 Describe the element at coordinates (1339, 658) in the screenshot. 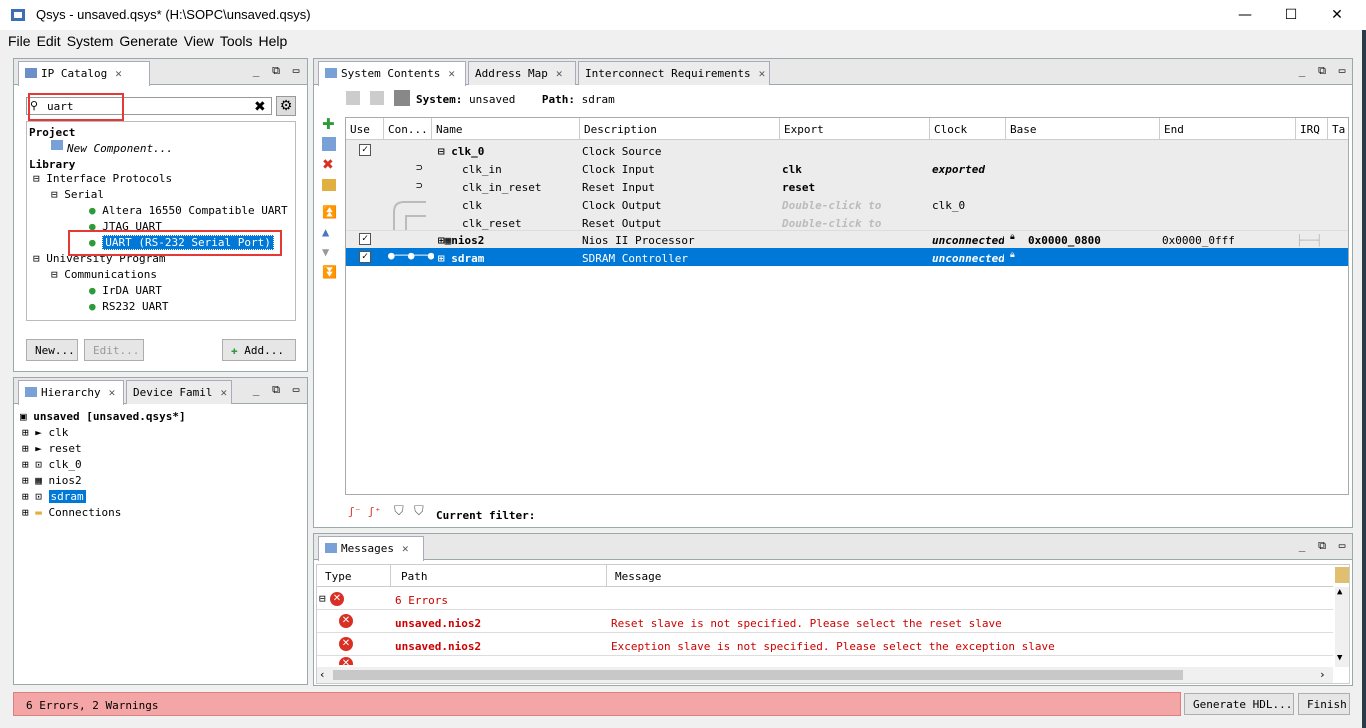

I see `scroll-down-icon: ▼` at that location.